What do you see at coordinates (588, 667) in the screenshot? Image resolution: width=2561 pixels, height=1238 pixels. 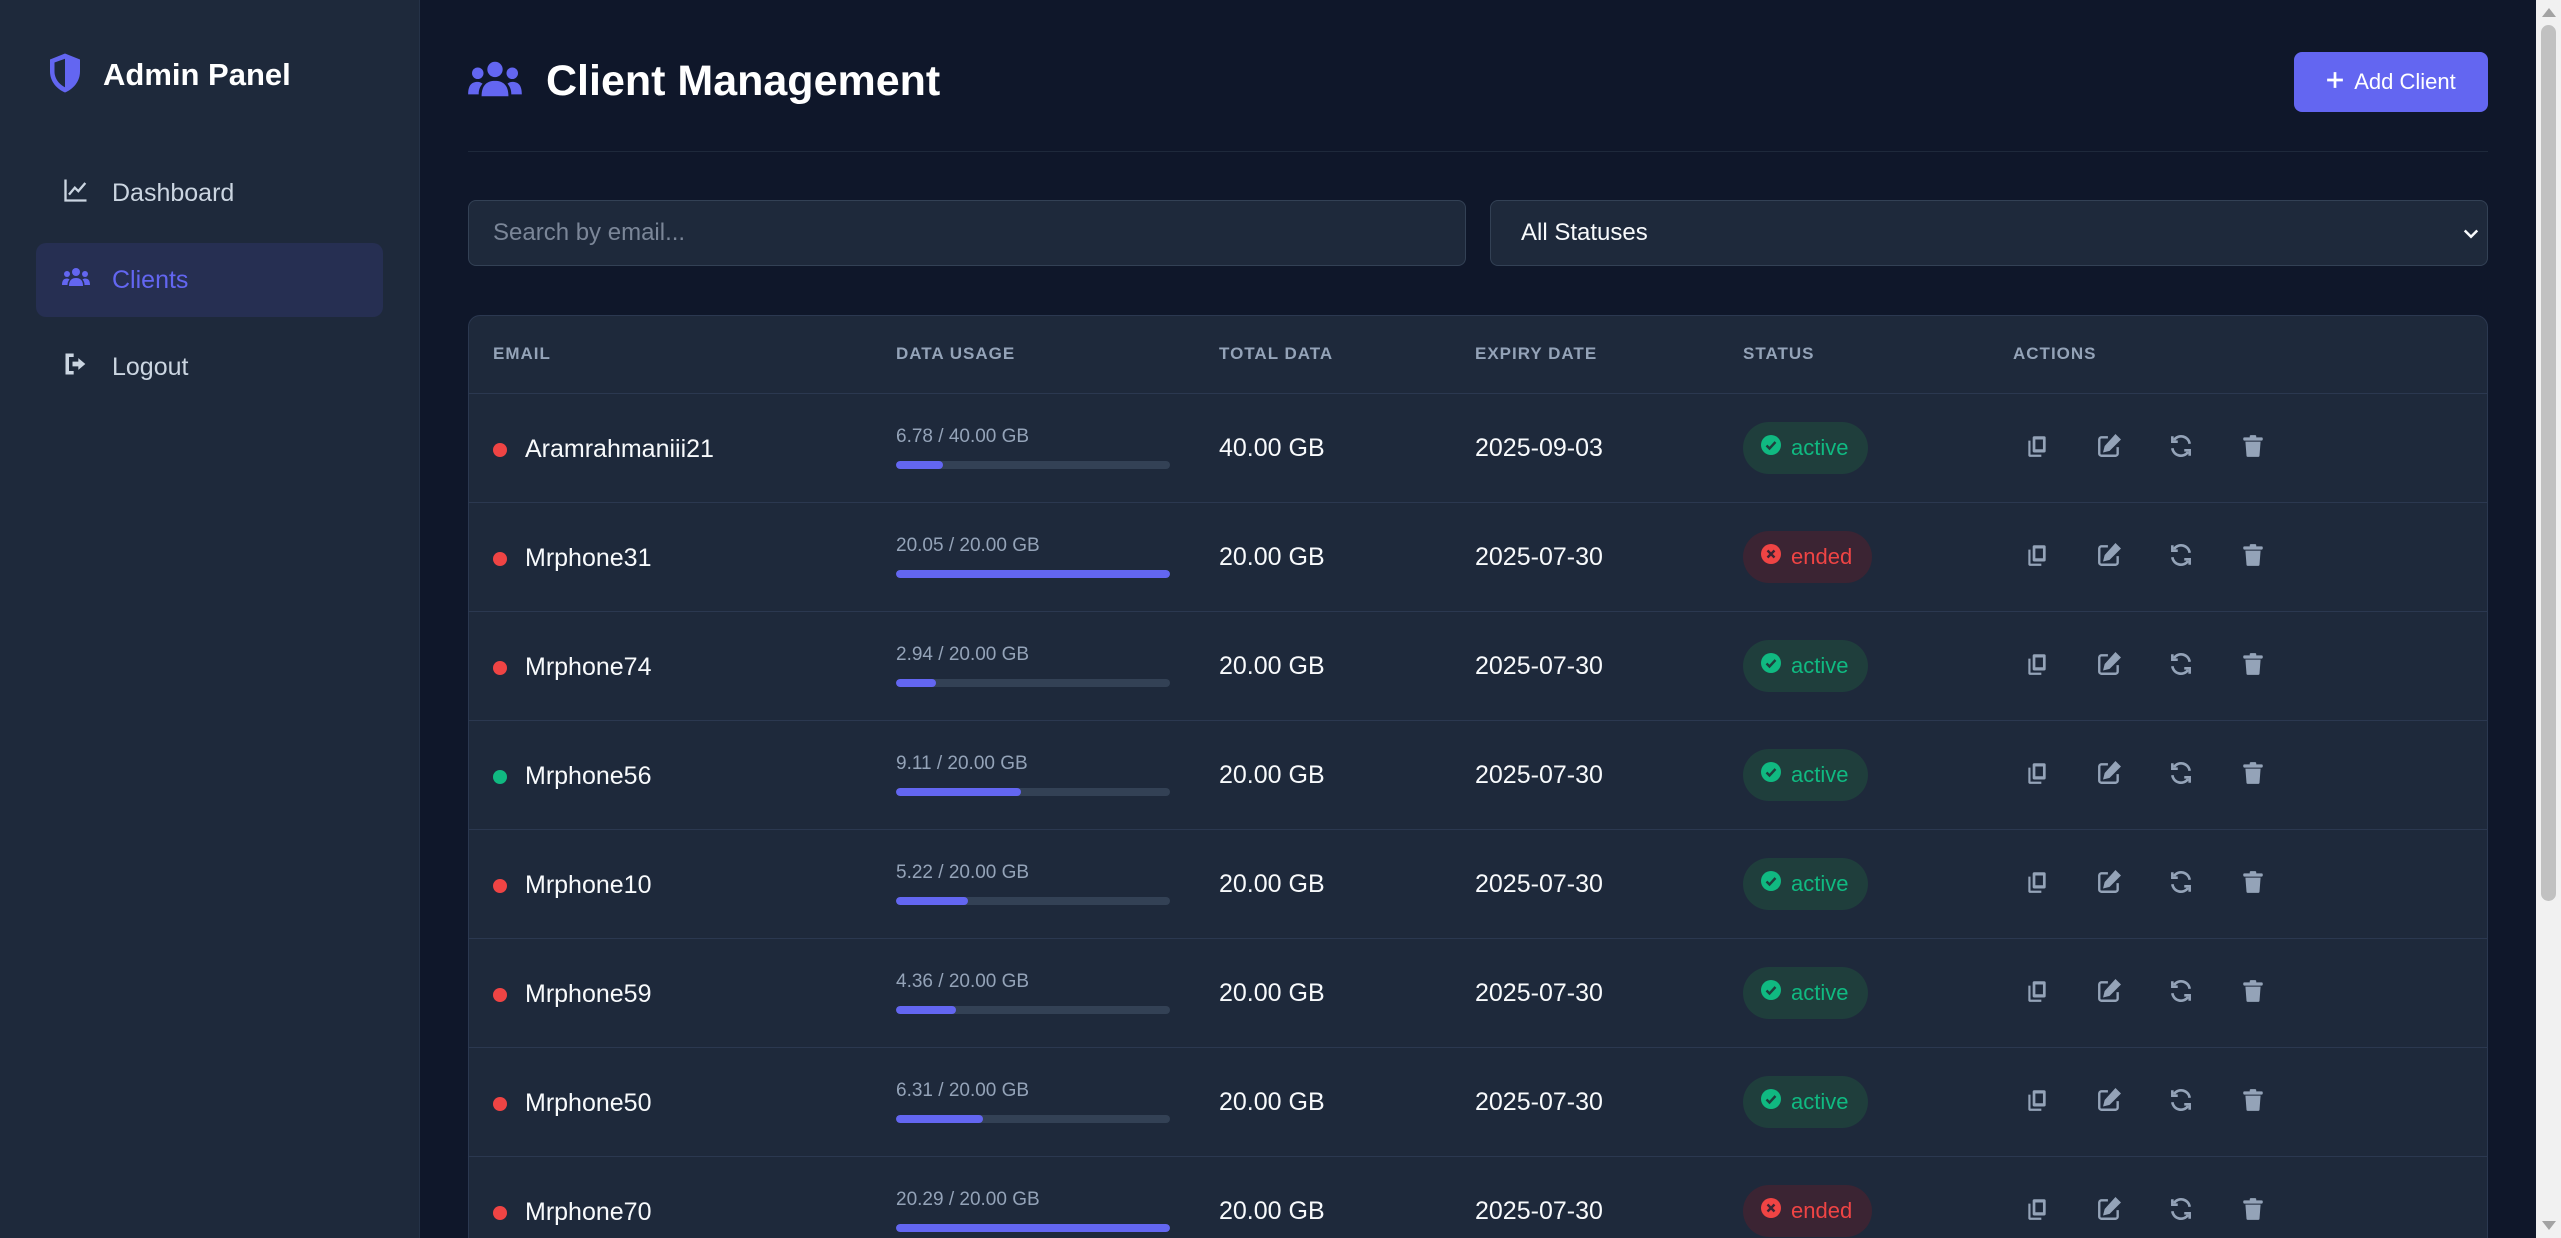 I see `client-email: Mrphone74` at bounding box center [588, 667].